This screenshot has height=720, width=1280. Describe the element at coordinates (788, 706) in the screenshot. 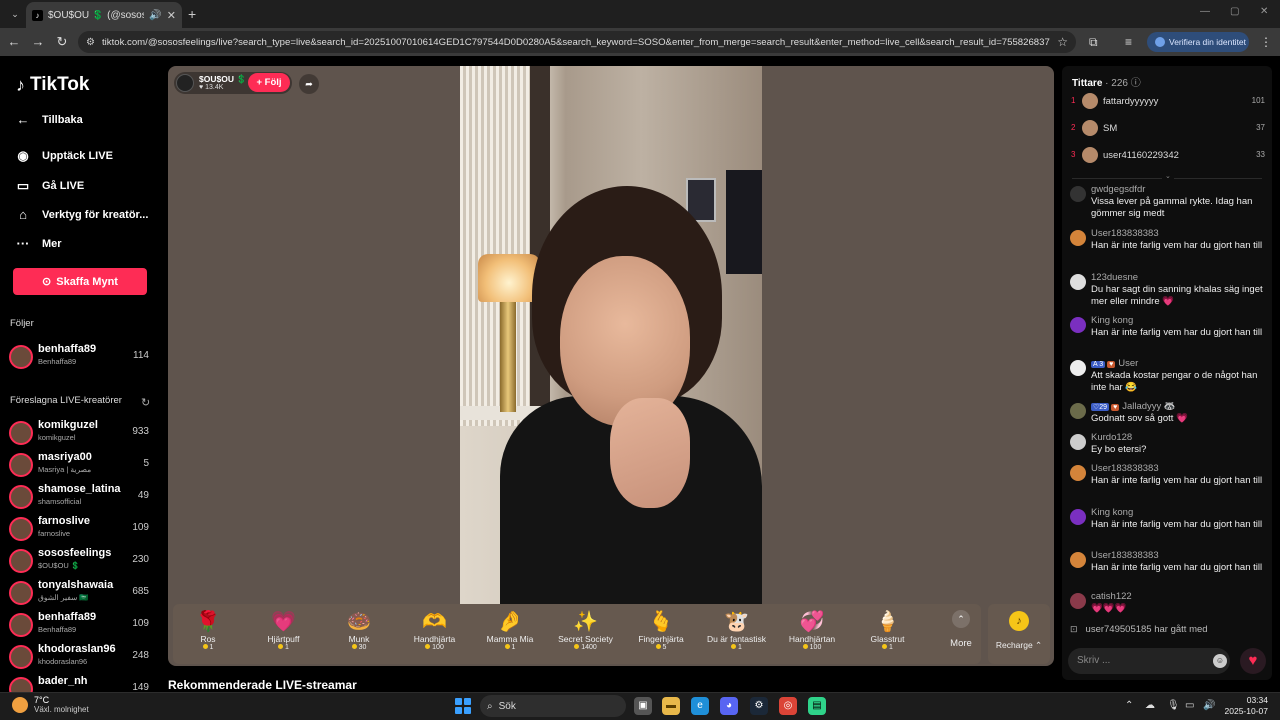

I see `chrome-icon: ◎` at that location.